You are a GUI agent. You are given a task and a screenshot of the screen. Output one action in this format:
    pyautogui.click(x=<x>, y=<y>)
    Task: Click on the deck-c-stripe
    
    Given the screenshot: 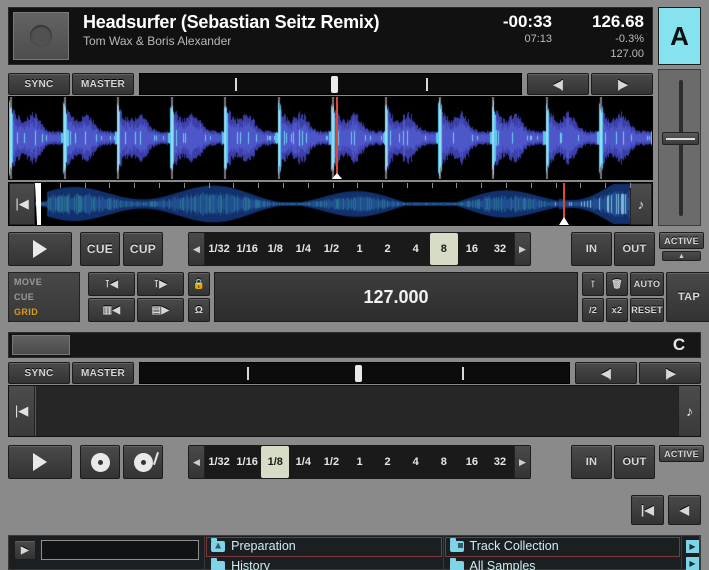 What is the action you would take?
    pyautogui.click(x=356, y=411)
    